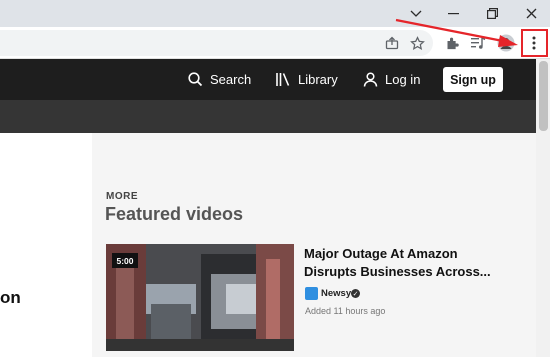 Image resolution: width=550 pixels, height=357 pixels. I want to click on annotation-arrow-icon, so click(456, 32).